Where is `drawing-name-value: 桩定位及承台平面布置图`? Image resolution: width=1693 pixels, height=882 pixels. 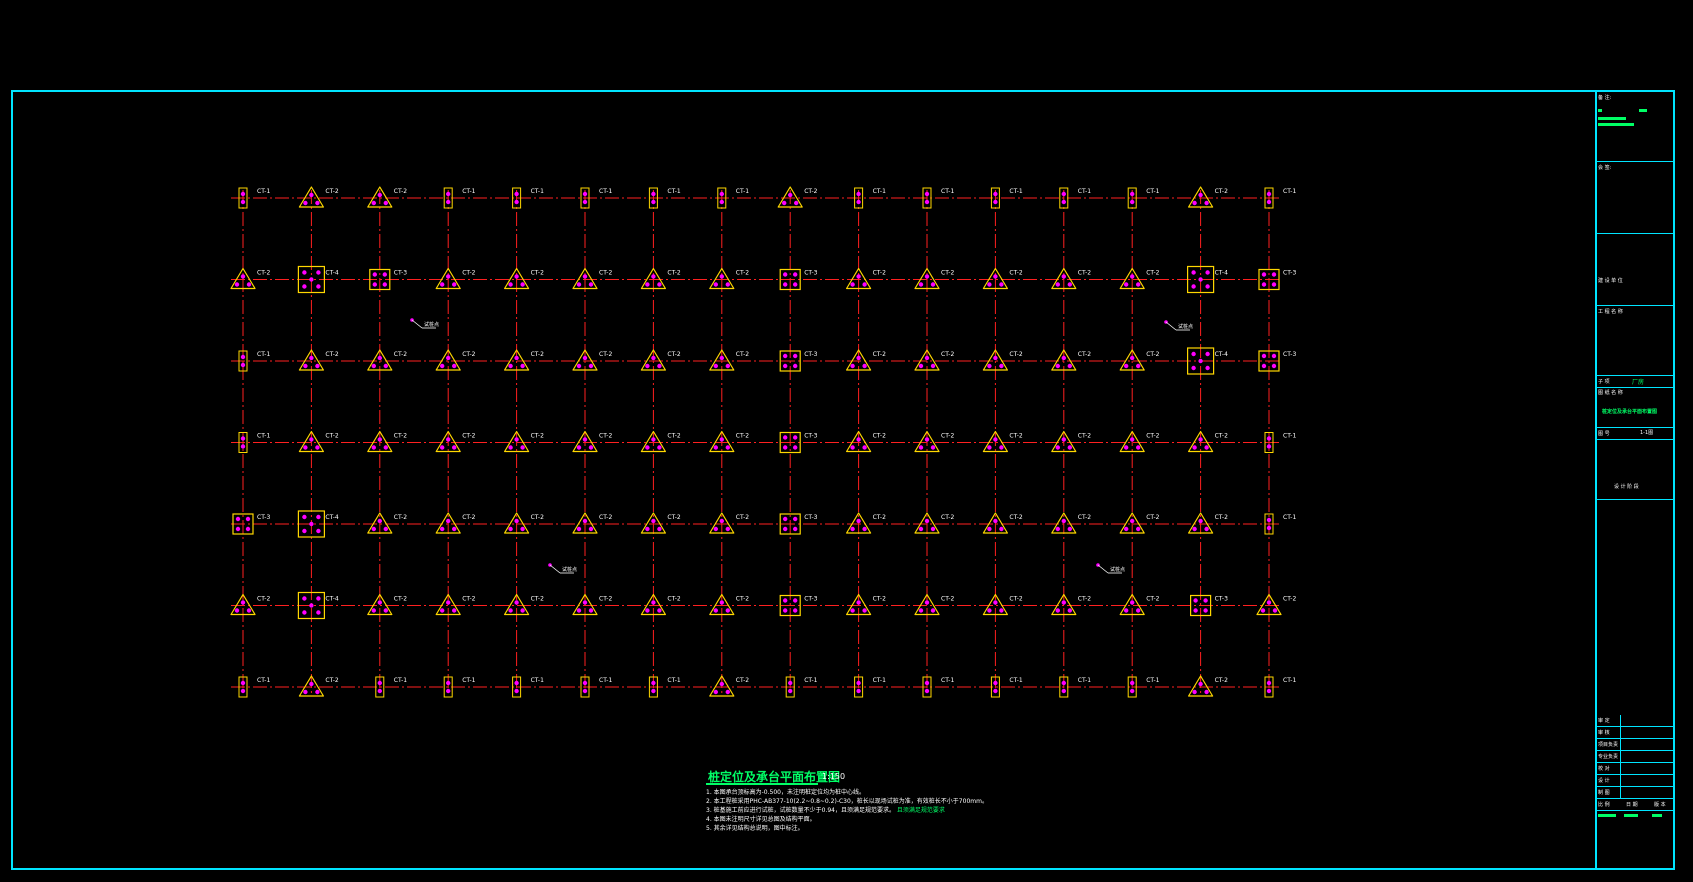 drawing-name-value: 桩定位及承台平面布置图 is located at coordinates (1630, 412).